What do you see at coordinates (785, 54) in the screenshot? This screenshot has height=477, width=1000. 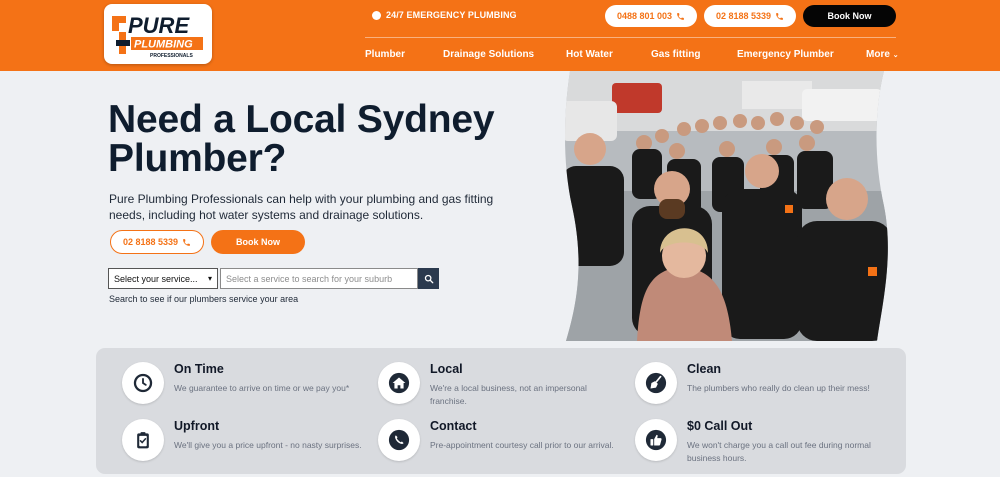 I see `nav-emergency-plumber: Emergency Plumber` at bounding box center [785, 54].